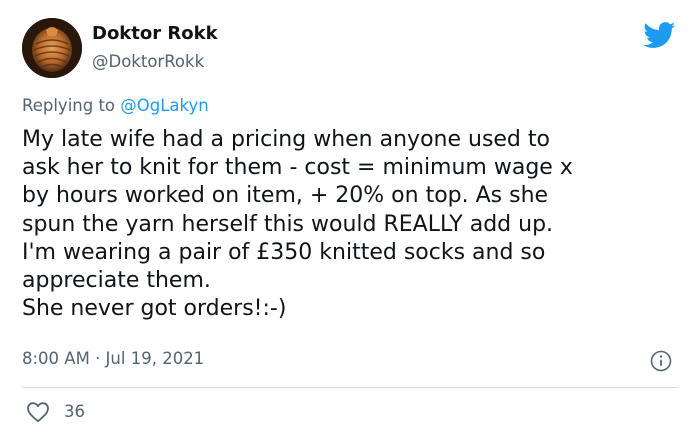  What do you see at coordinates (155, 33) in the screenshot?
I see `author-name: Doktor Rokk` at bounding box center [155, 33].